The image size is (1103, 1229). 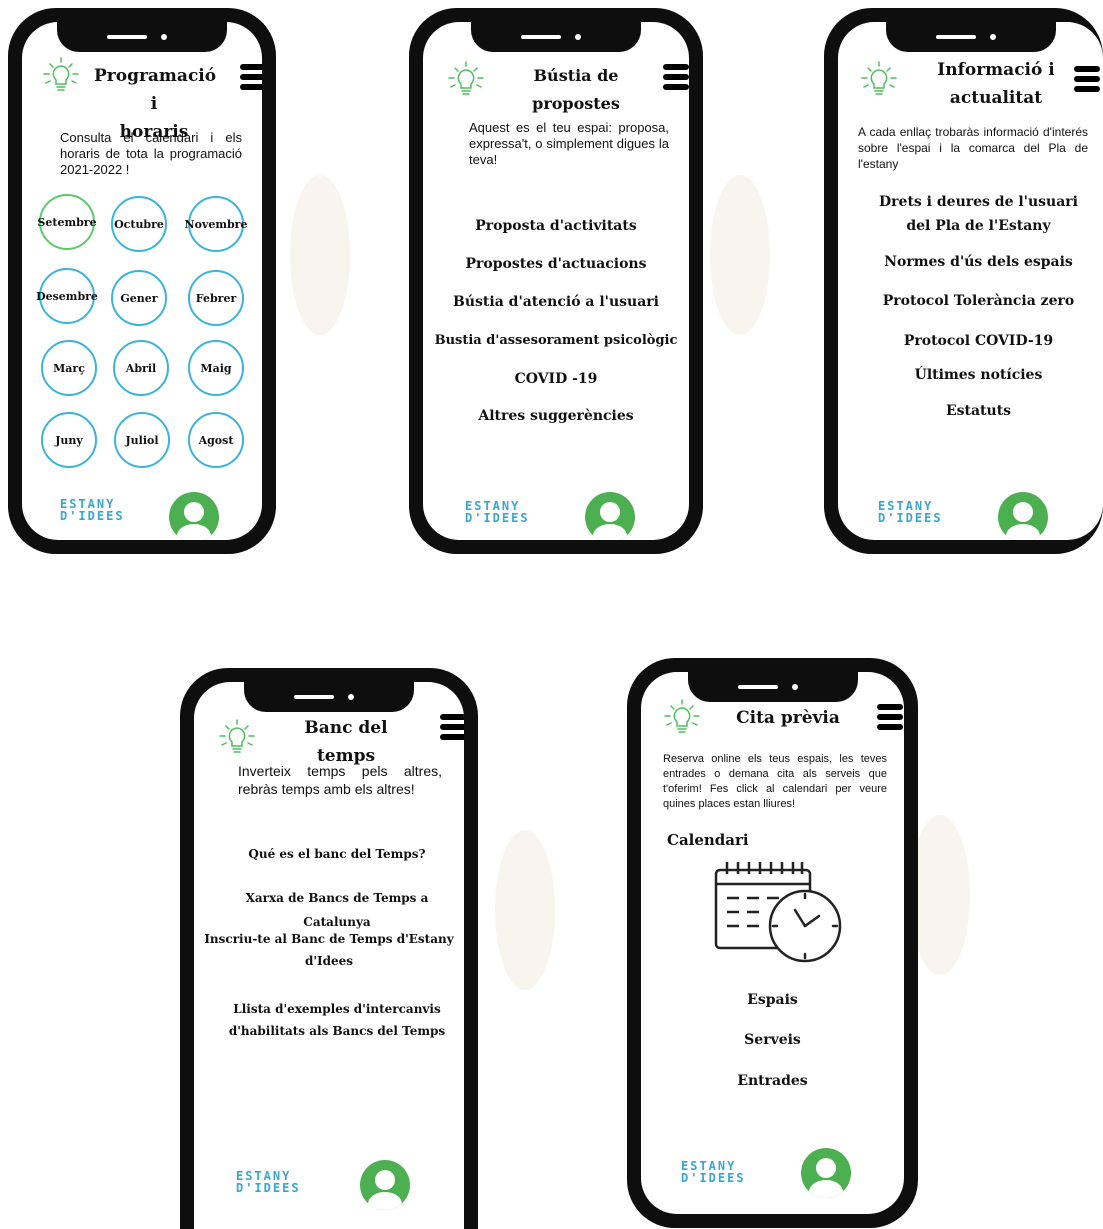 I want to click on link-serveis: Serveis, so click(x=772, y=1040).